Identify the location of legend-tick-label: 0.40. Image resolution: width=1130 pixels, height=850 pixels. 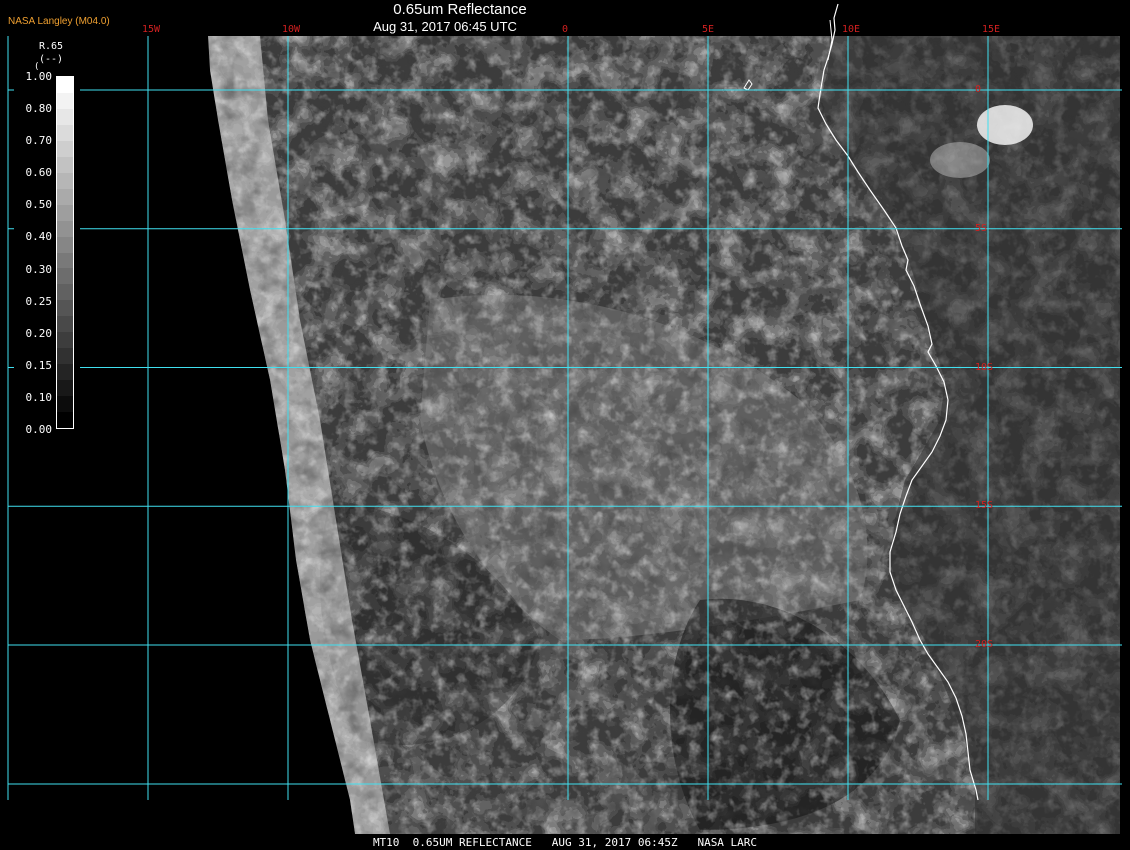
(39, 237).